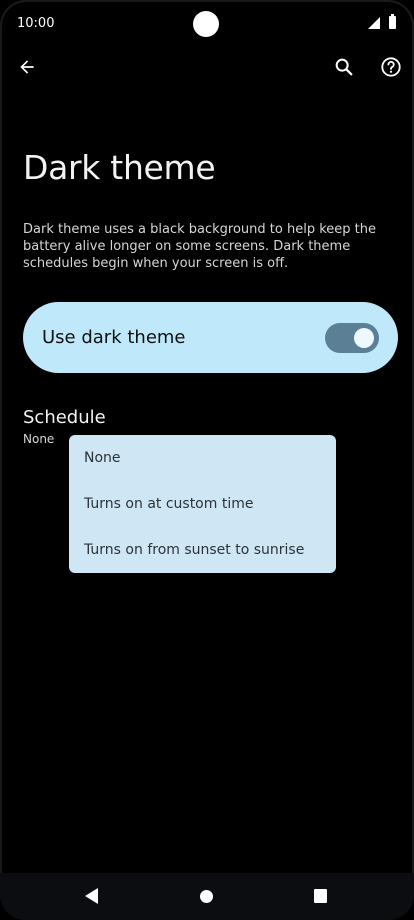 The image size is (414, 920). What do you see at coordinates (39, 439) in the screenshot?
I see `schedule-value: None` at bounding box center [39, 439].